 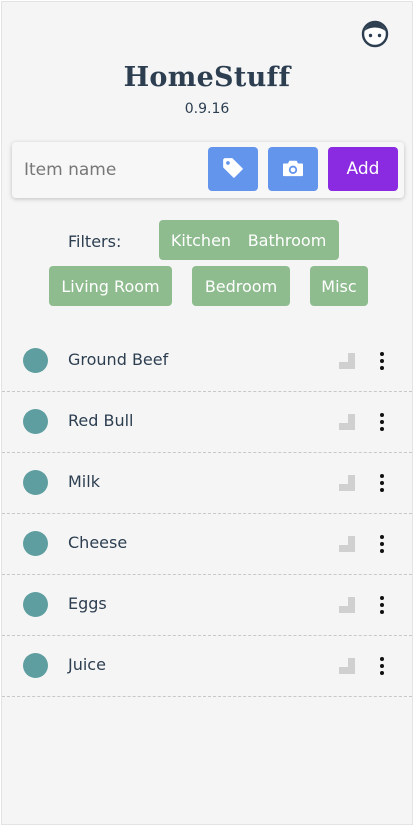 I want to click on filter-chip-misc: Misc, so click(x=339, y=286).